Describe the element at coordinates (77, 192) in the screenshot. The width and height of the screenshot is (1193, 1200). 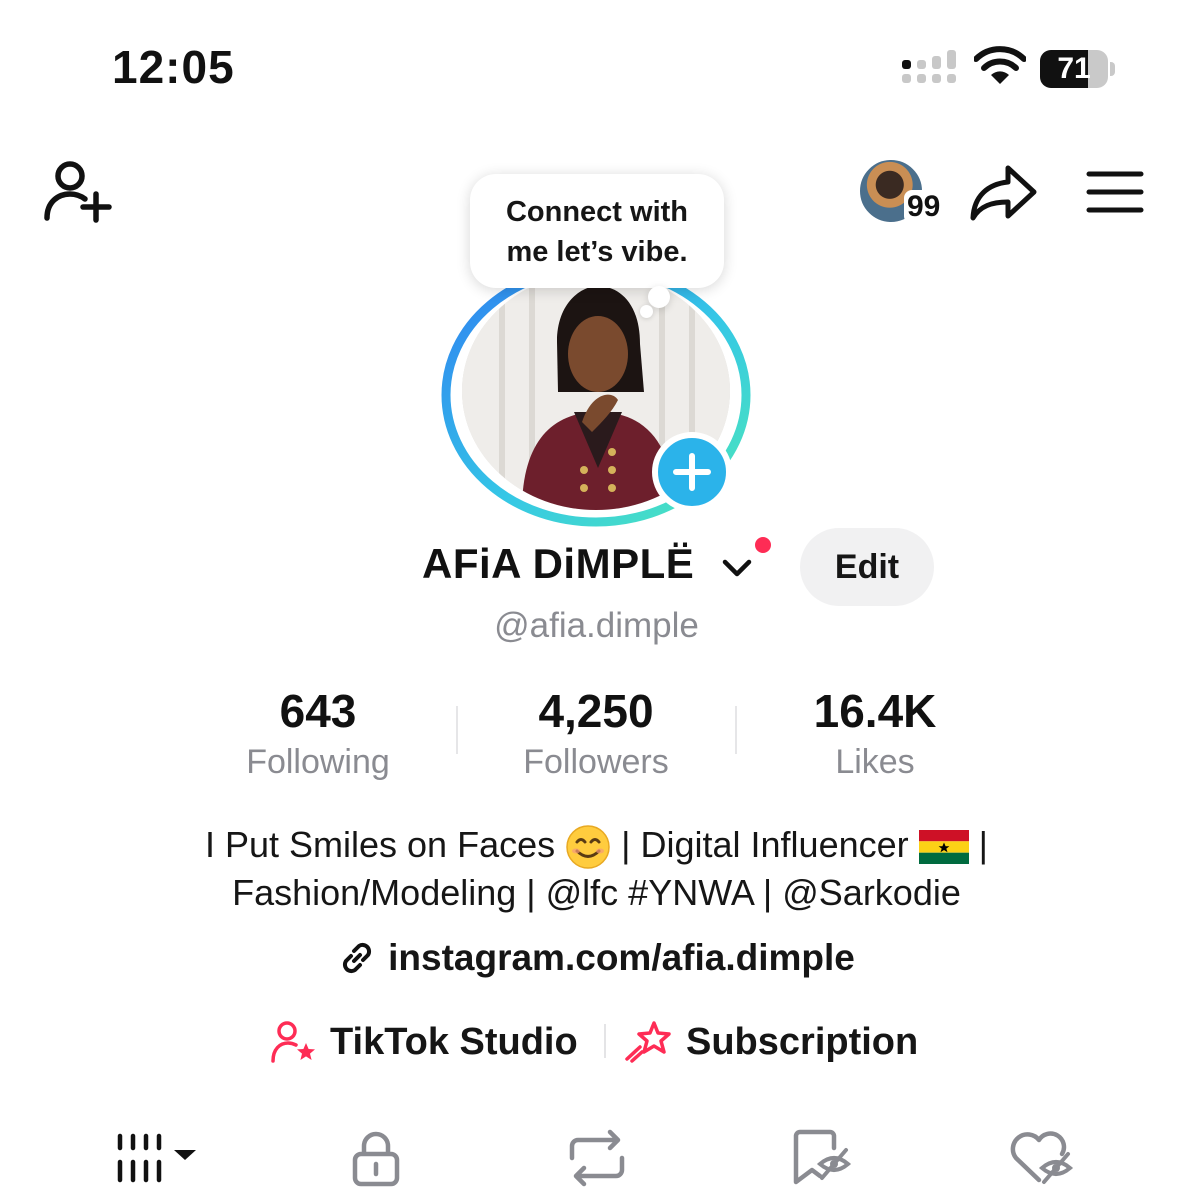
I see `add-friend-icon` at that location.